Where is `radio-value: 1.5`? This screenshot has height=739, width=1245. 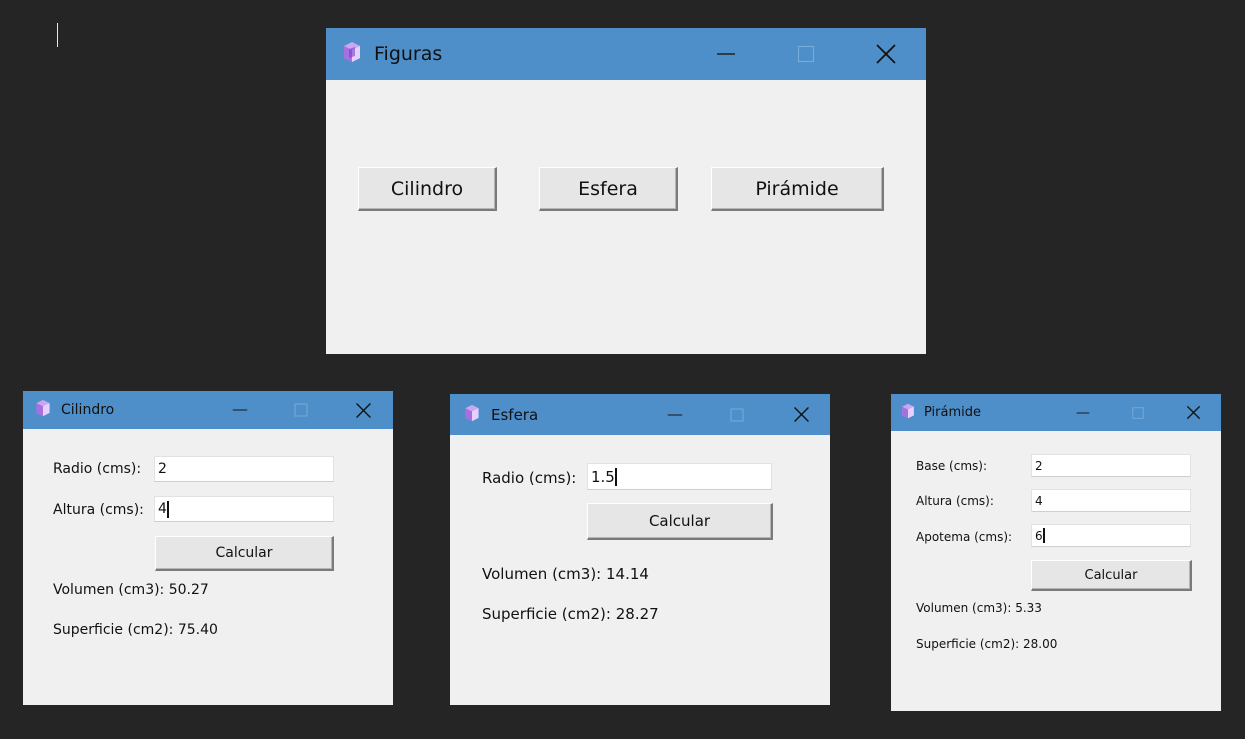 radio-value: 1.5 is located at coordinates (603, 476).